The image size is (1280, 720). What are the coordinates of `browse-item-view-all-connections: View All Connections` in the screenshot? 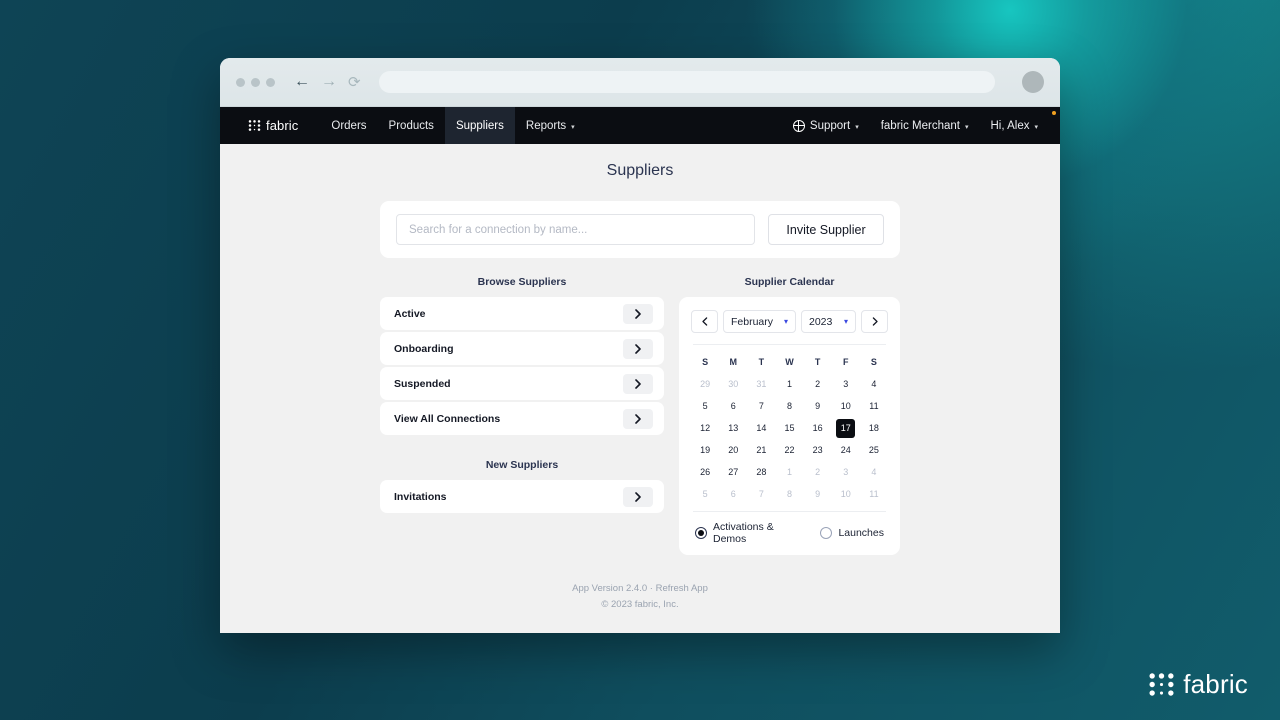 It's located at (522, 418).